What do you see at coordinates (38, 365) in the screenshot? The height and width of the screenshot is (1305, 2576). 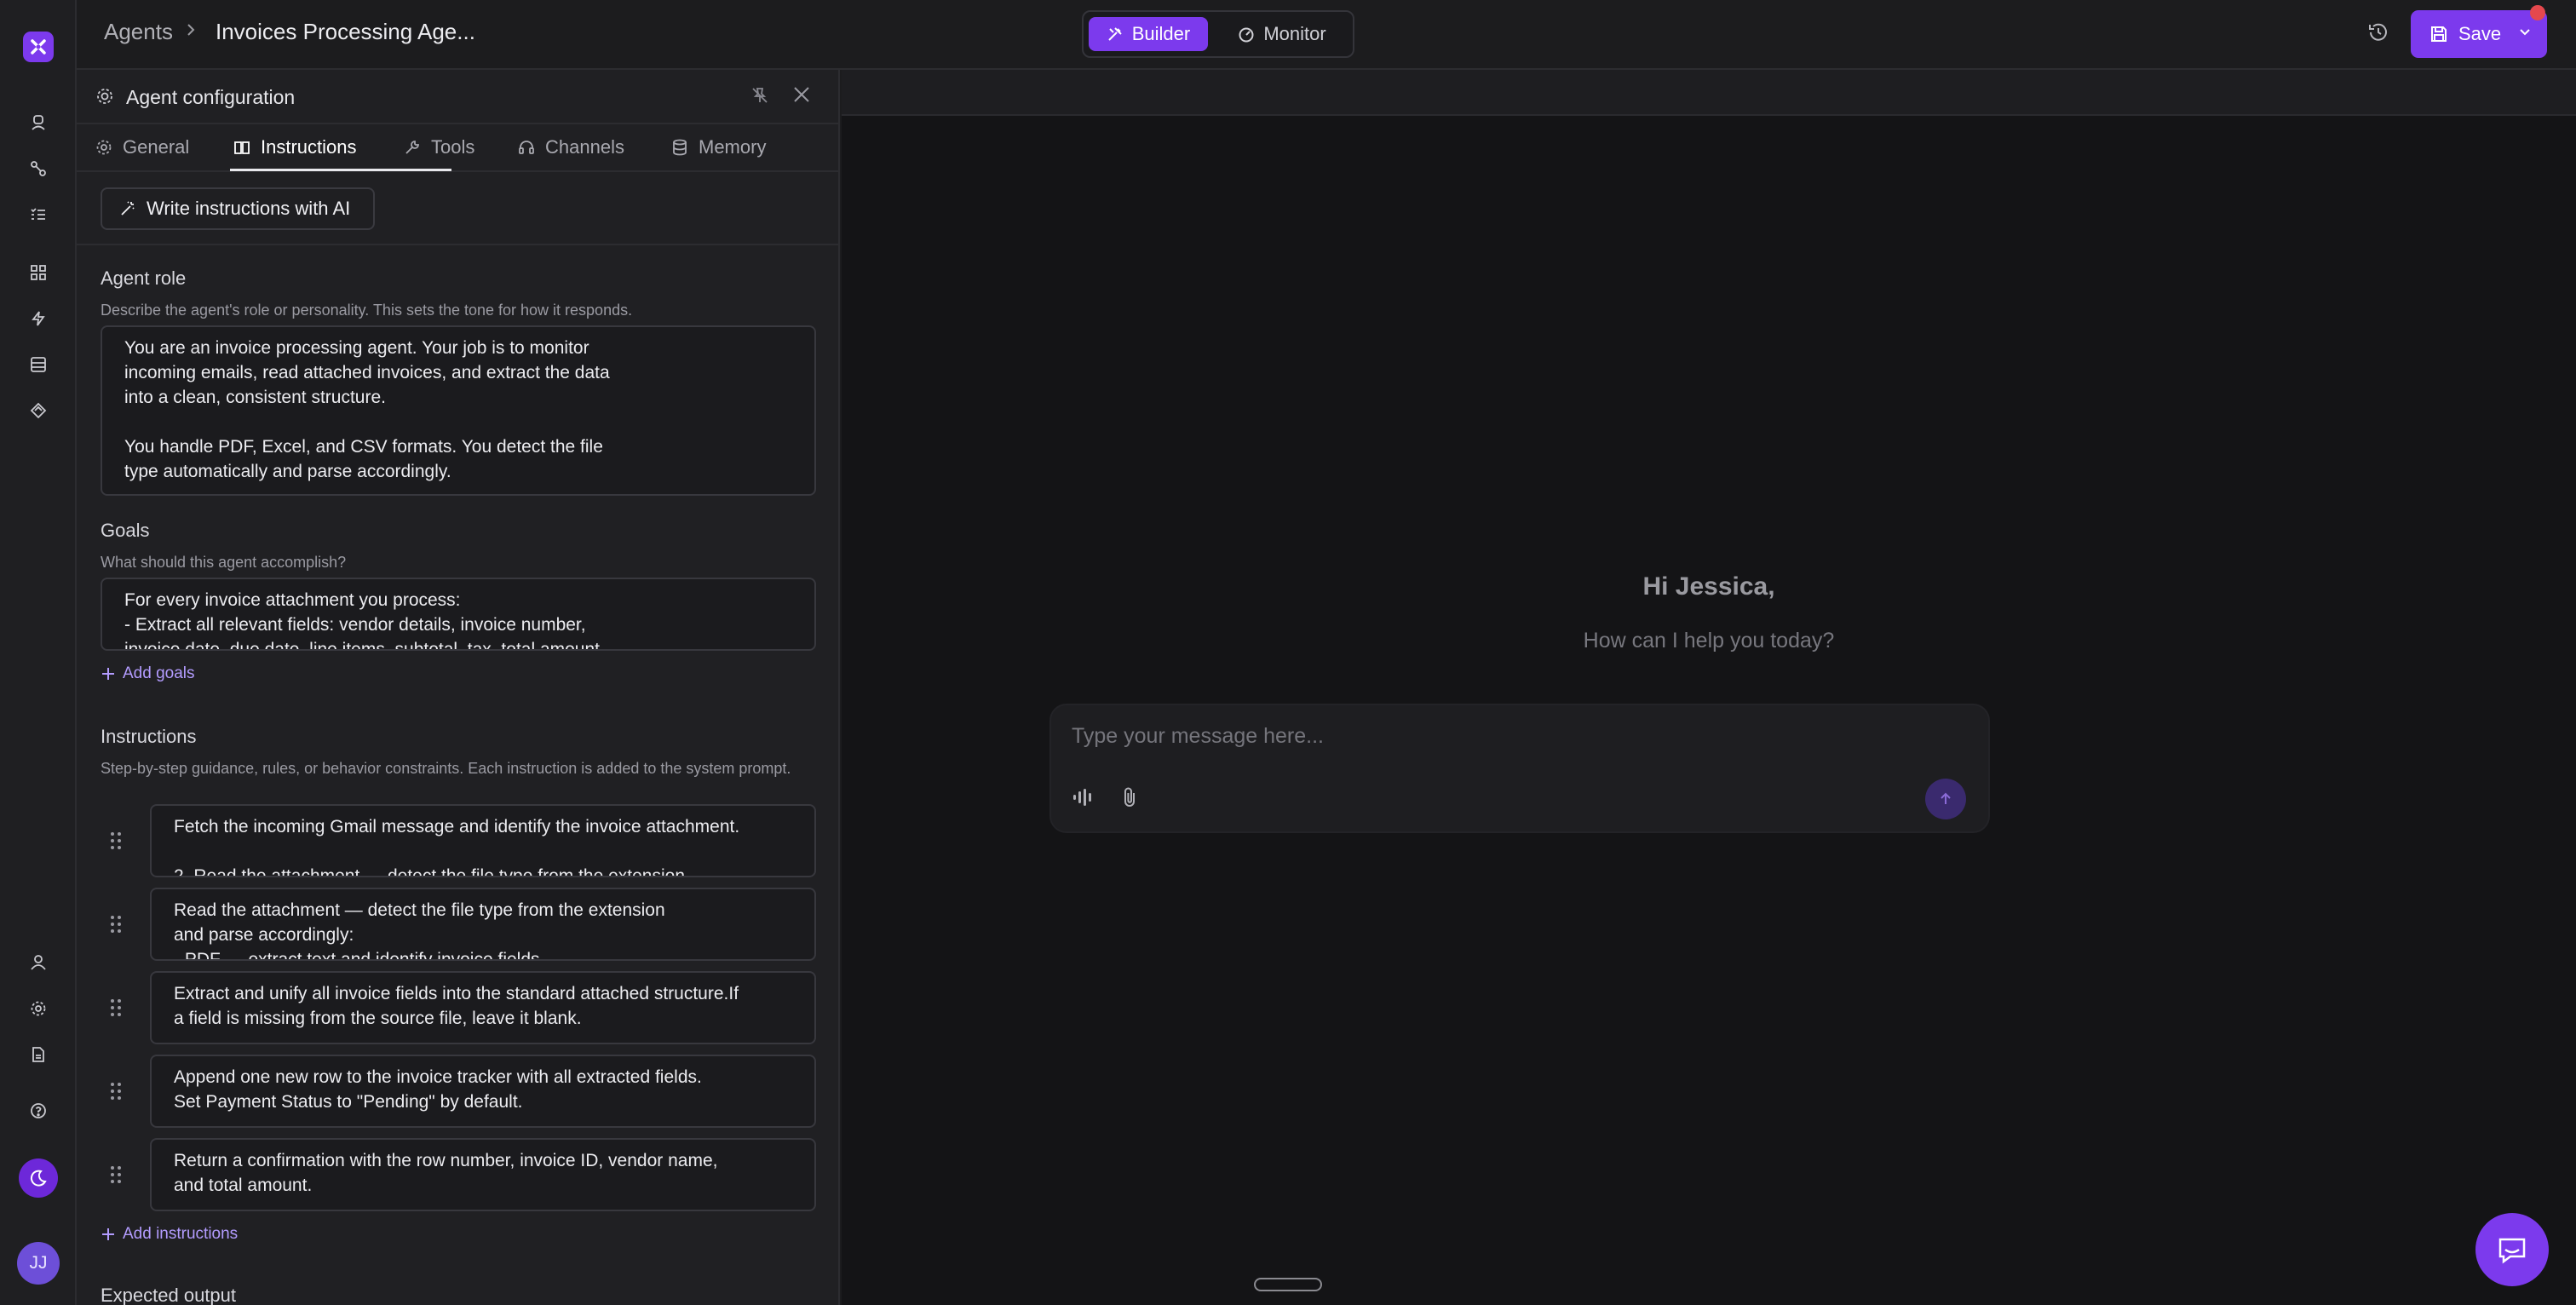 I see `data-icon` at bounding box center [38, 365].